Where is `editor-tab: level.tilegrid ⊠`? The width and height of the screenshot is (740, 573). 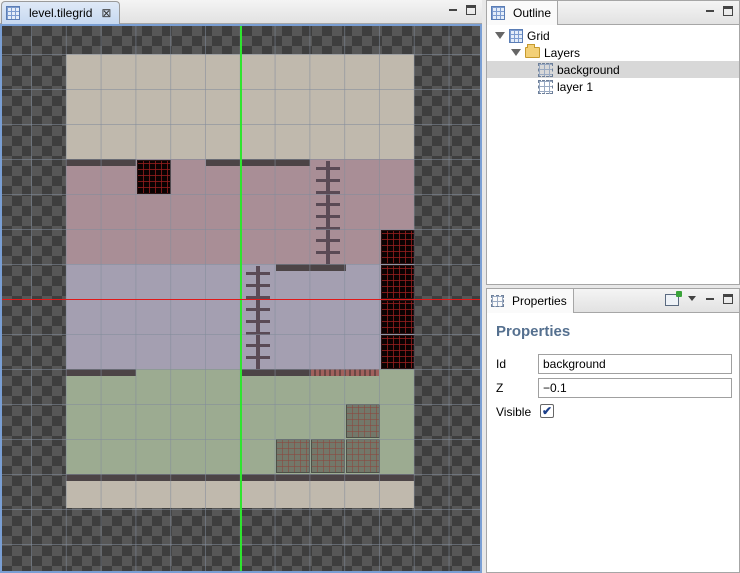 editor-tab: level.tilegrid ⊠ is located at coordinates (61, 12).